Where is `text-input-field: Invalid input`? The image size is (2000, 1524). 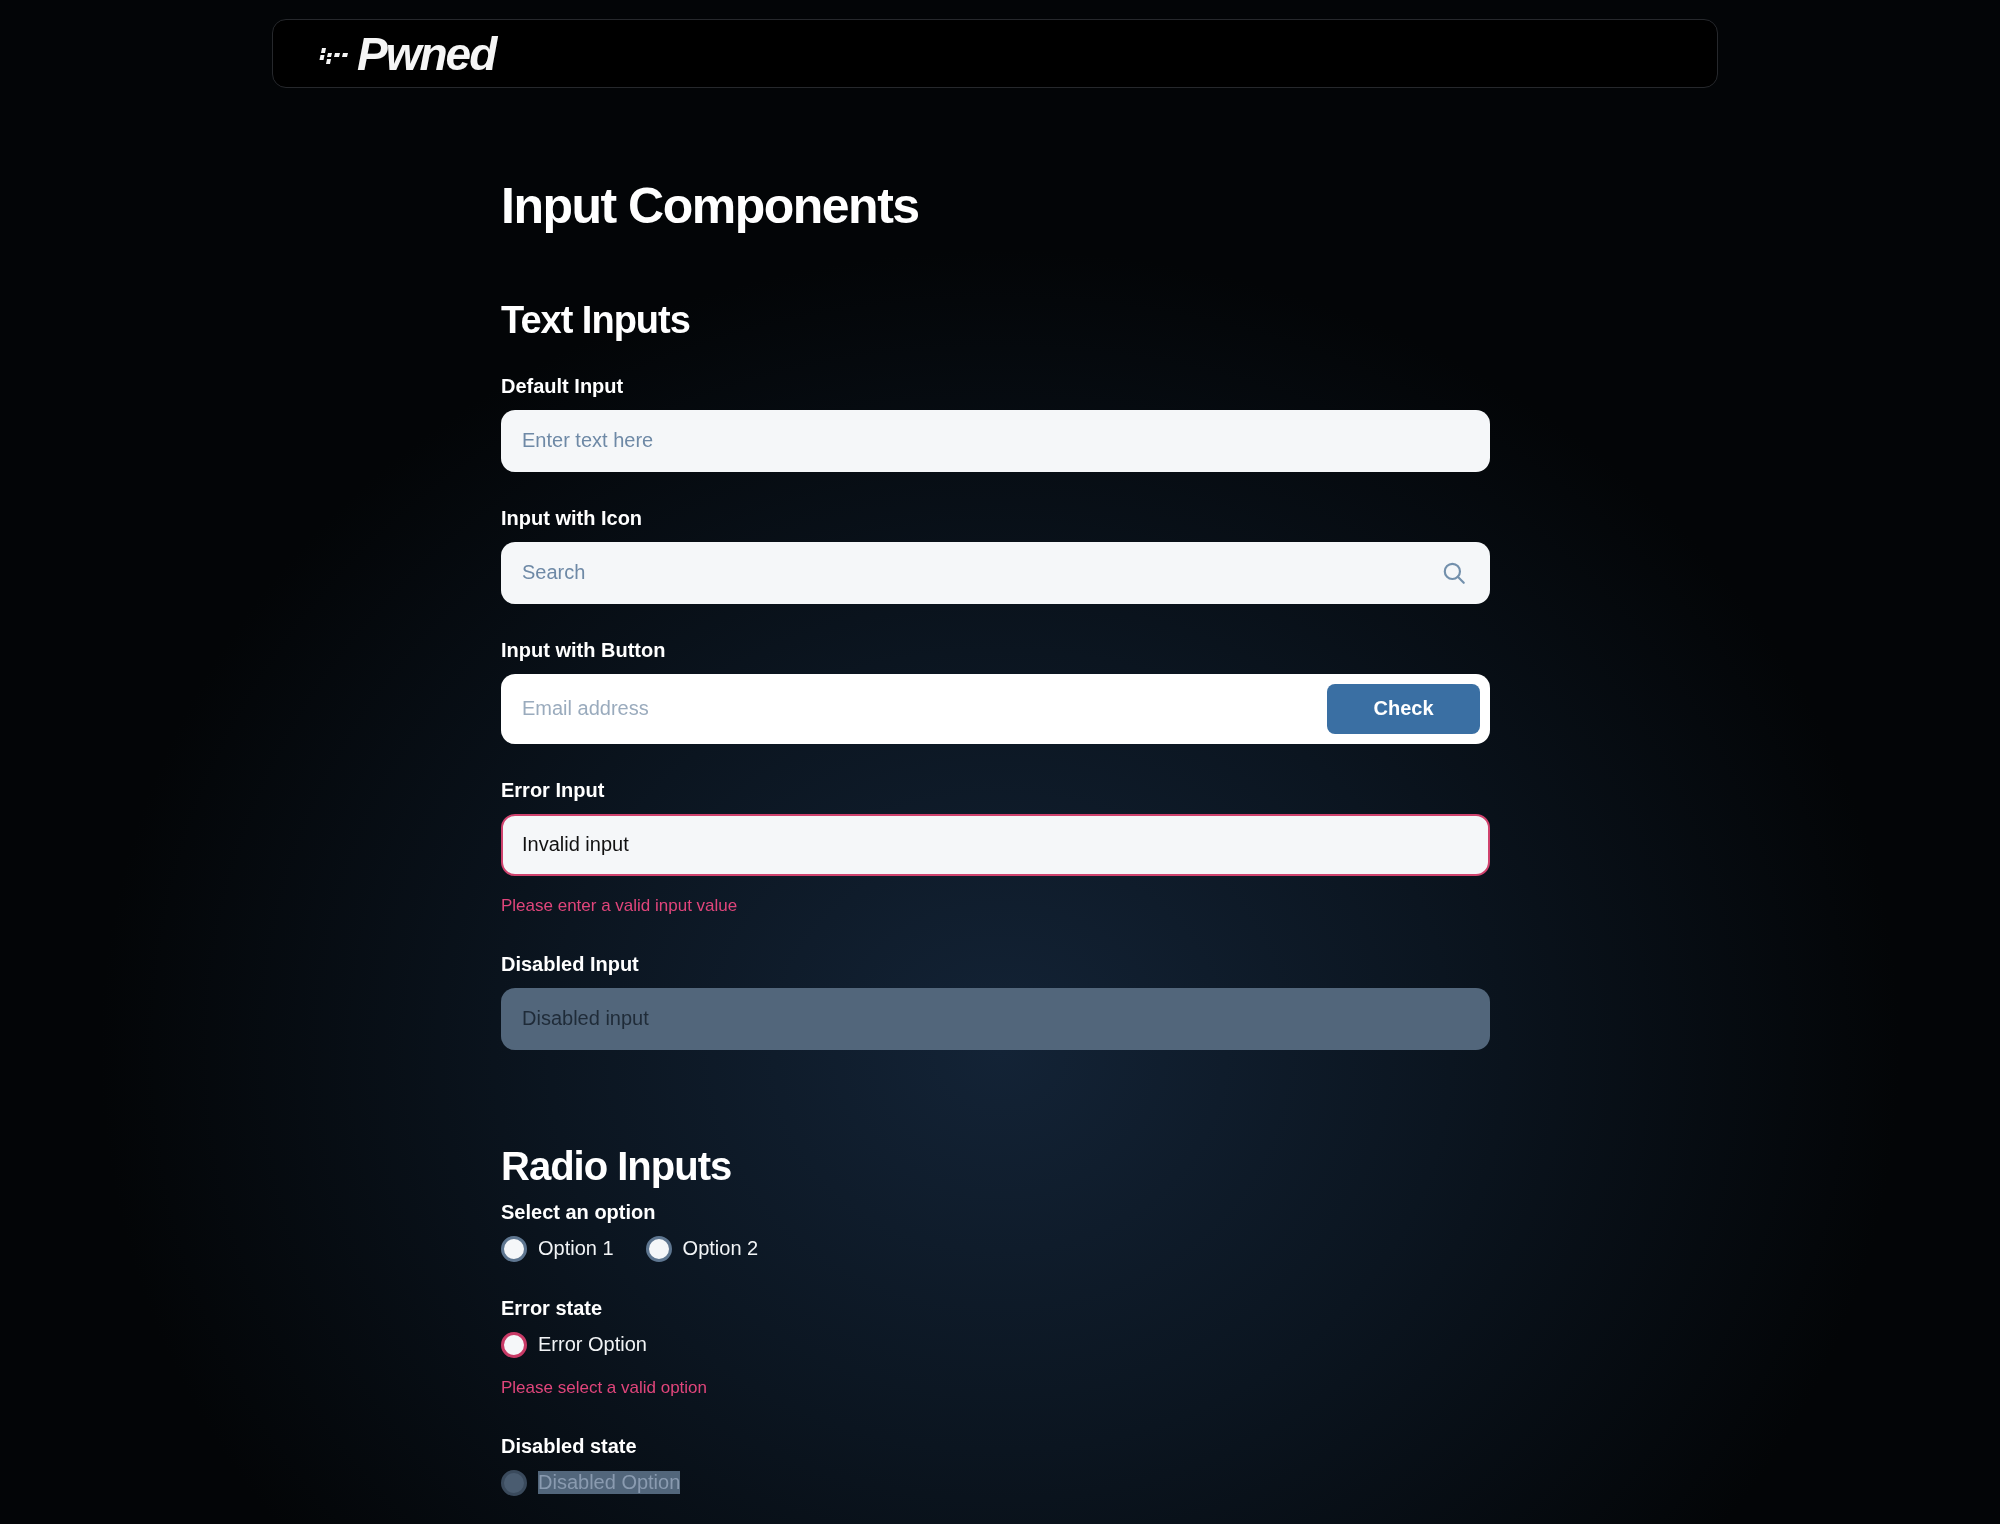
text-input-field: Invalid input is located at coordinates (995, 844).